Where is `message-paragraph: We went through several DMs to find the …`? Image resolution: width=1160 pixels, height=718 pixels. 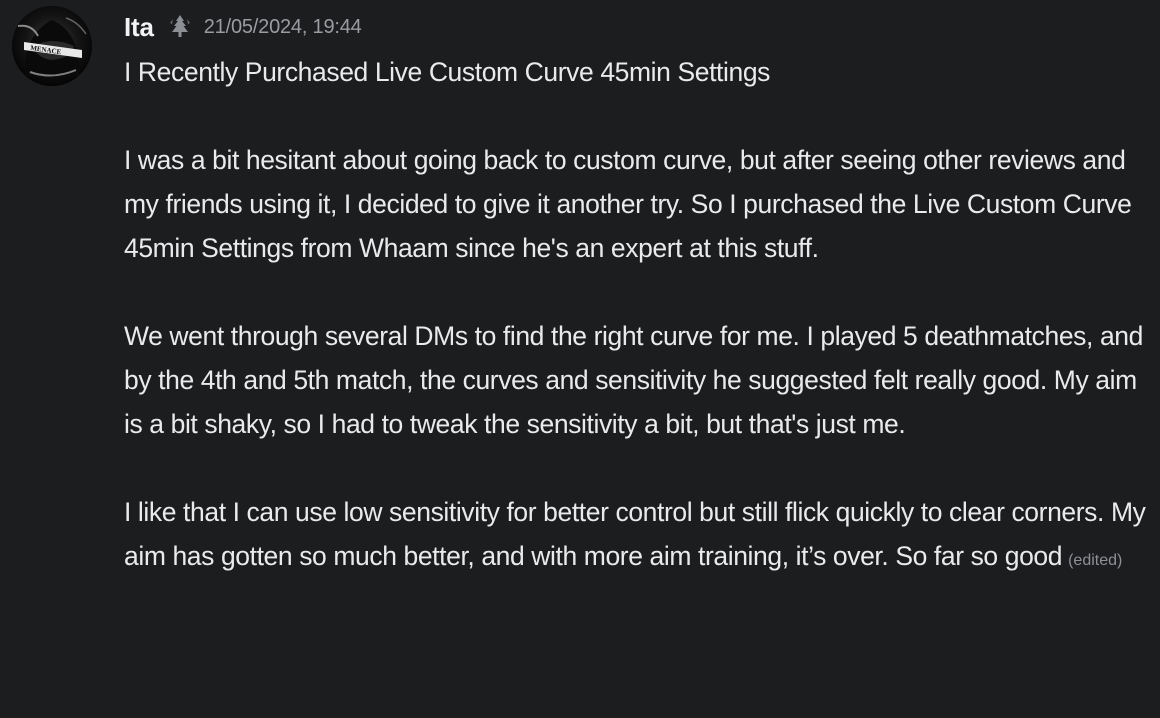 message-paragraph: We went through several DMs to find the … is located at coordinates (633, 380).